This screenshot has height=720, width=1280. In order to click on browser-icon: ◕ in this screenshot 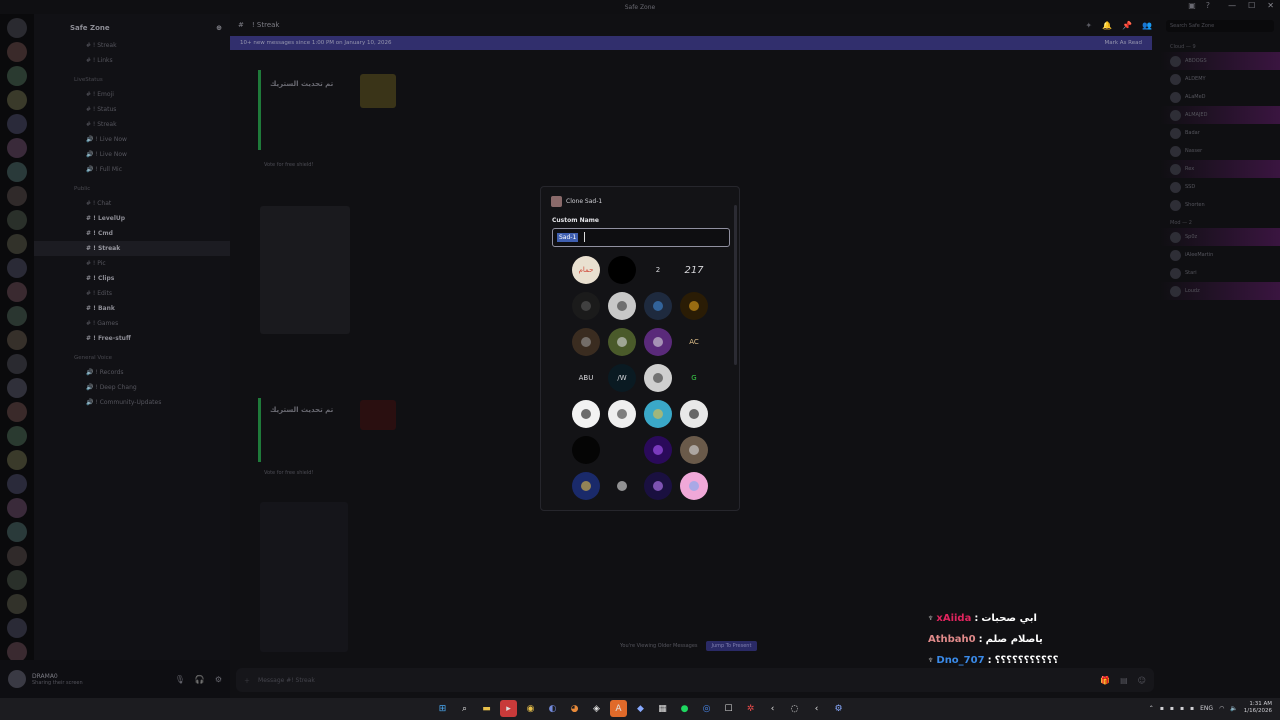, I will do `click(574, 708)`.